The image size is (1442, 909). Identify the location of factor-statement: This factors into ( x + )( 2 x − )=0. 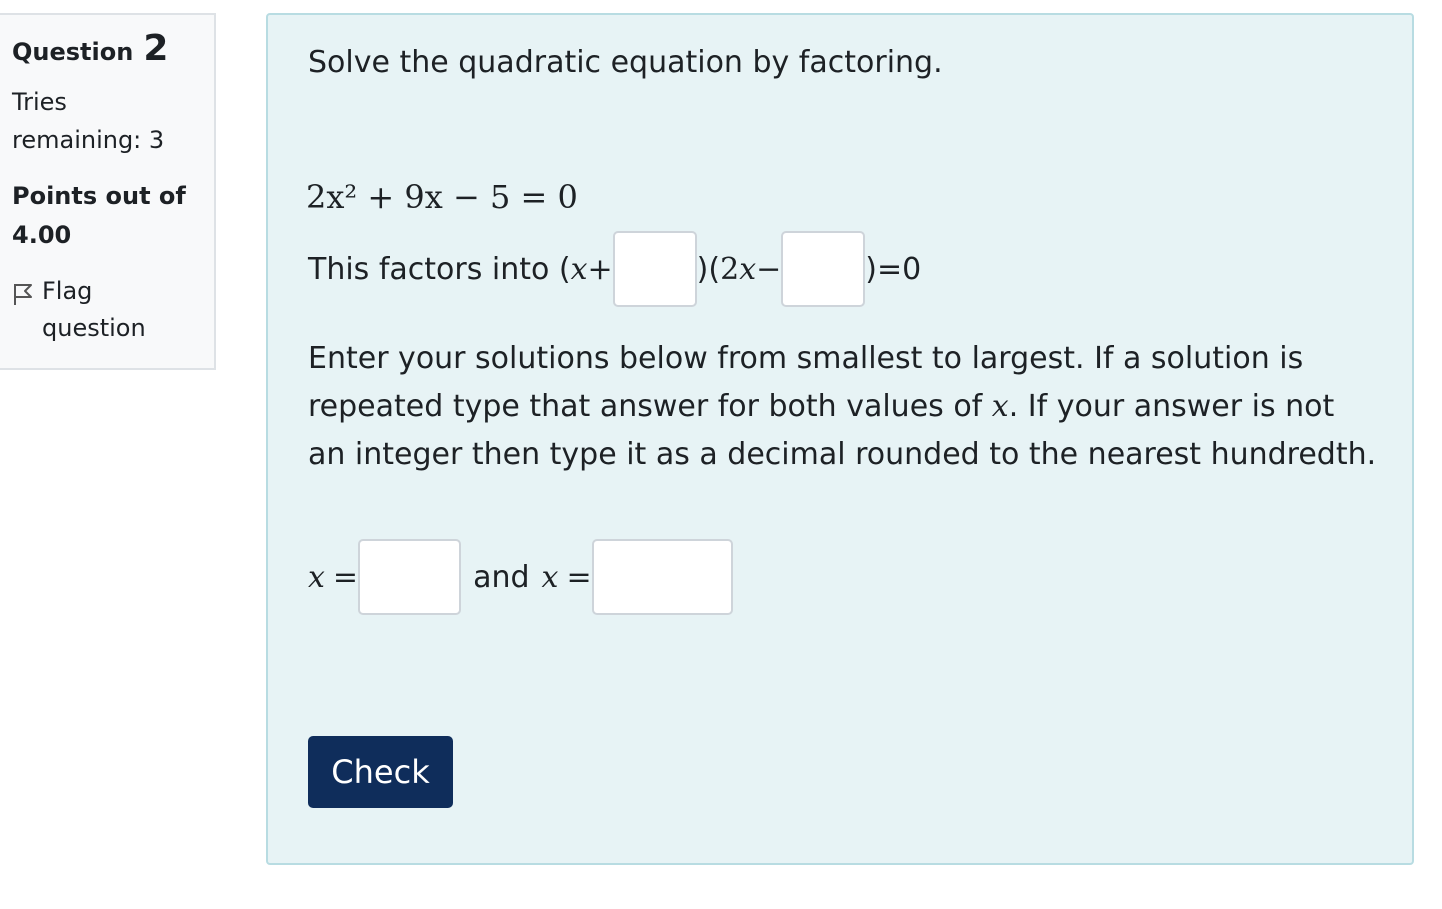
(614, 269).